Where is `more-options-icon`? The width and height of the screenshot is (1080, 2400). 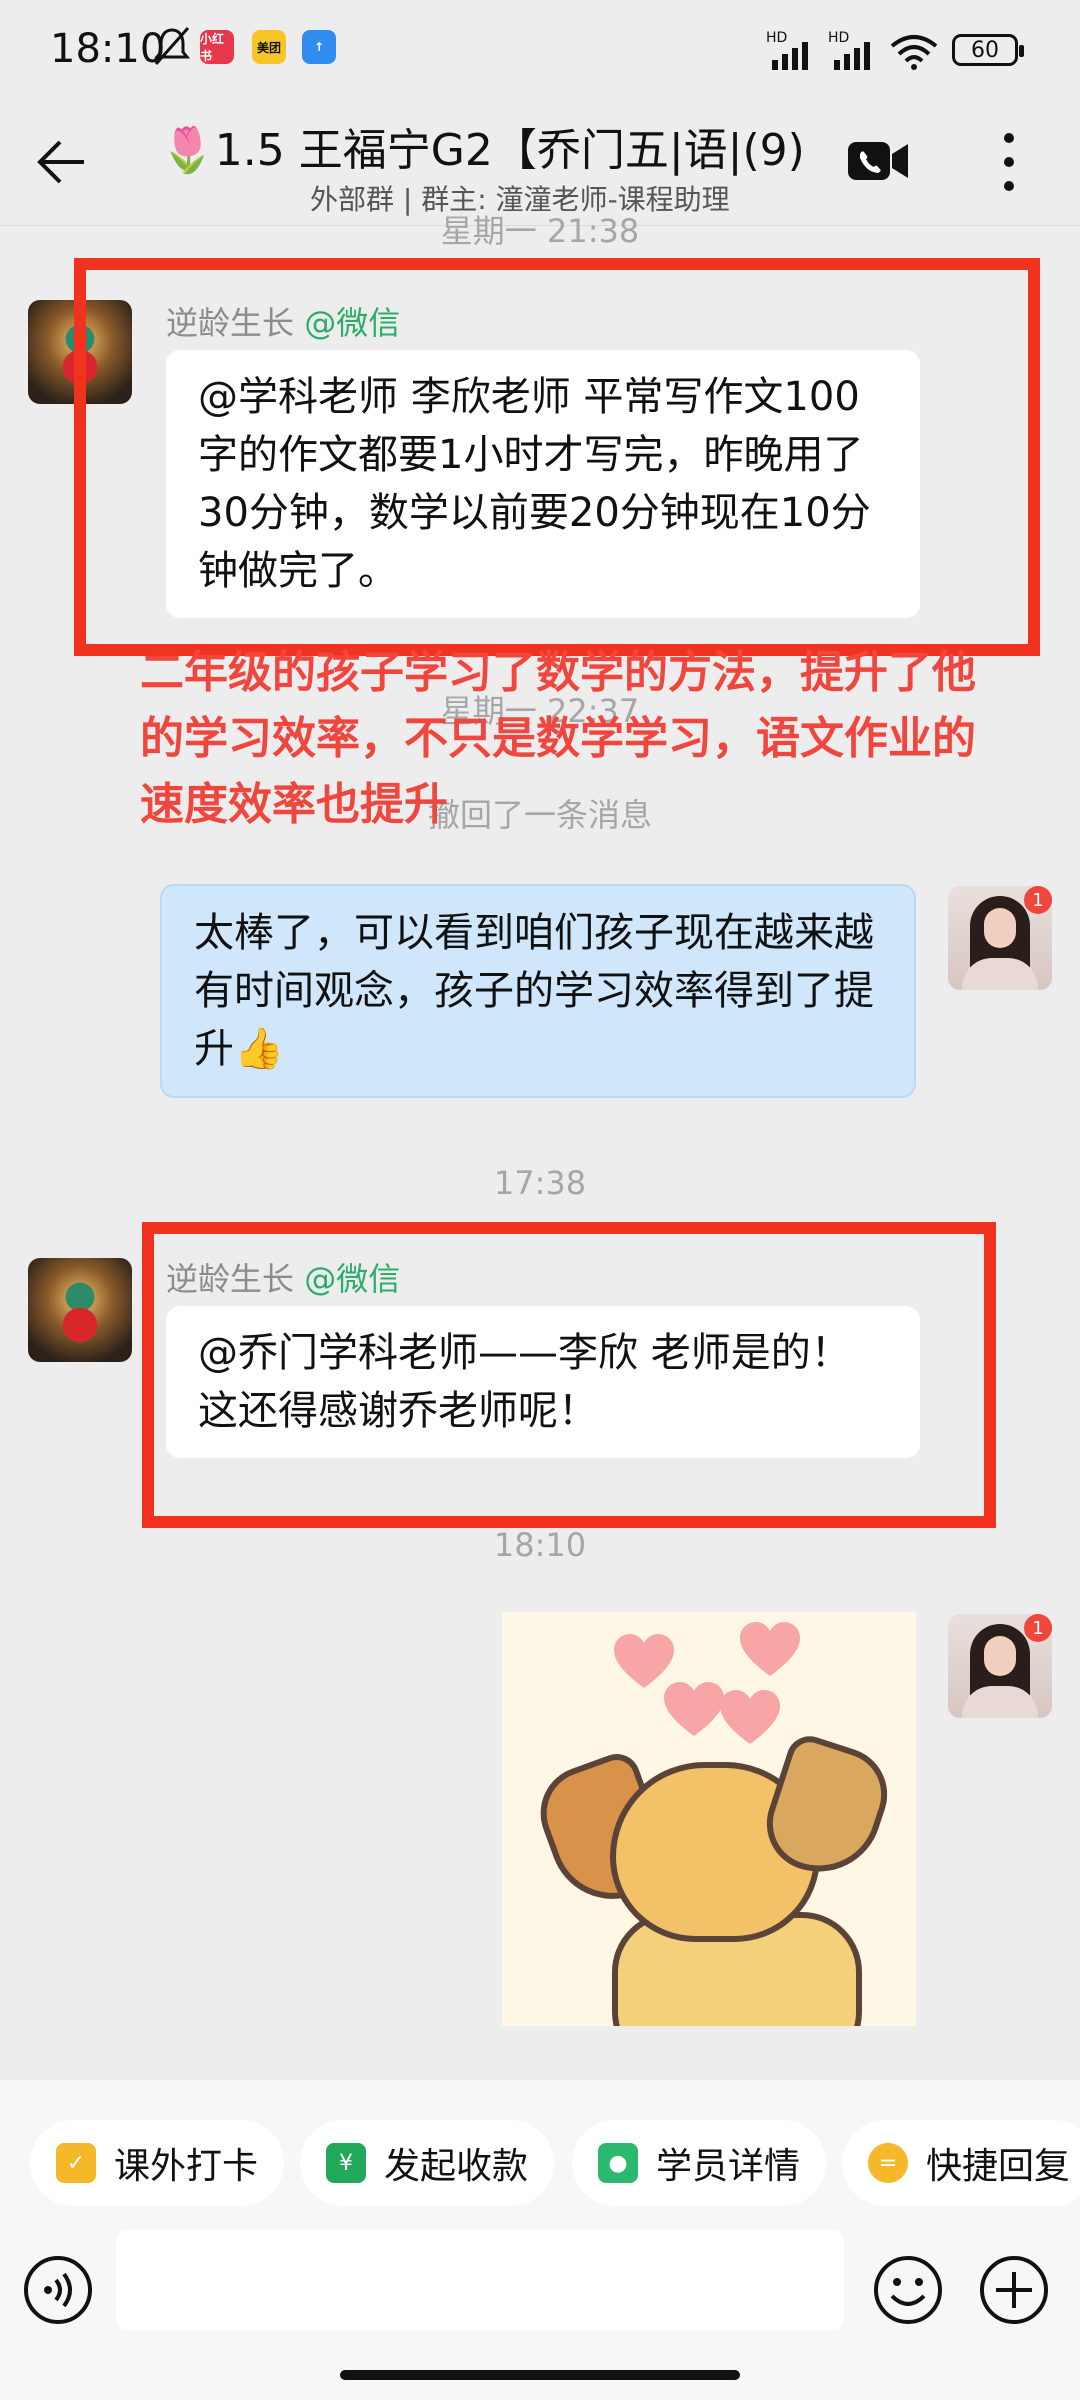
more-options-icon is located at coordinates (1009, 162).